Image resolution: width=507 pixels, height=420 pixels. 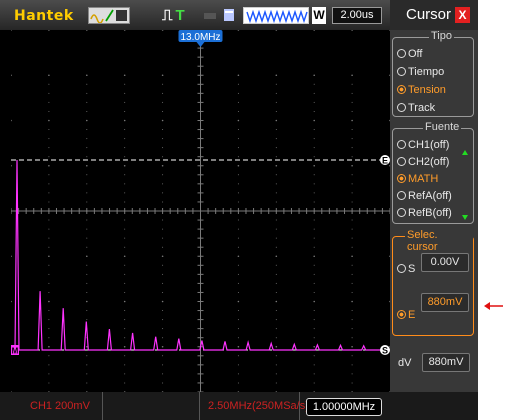 What do you see at coordinates (424, 213) in the screenshot?
I see `fuente-option-refb: RefB(off)` at bounding box center [424, 213].